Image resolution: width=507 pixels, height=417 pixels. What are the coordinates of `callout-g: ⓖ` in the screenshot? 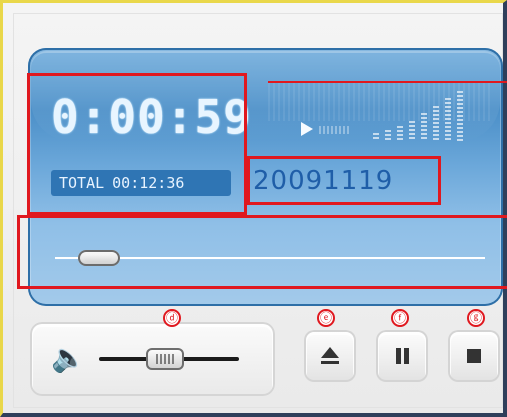 It's located at (476, 318).